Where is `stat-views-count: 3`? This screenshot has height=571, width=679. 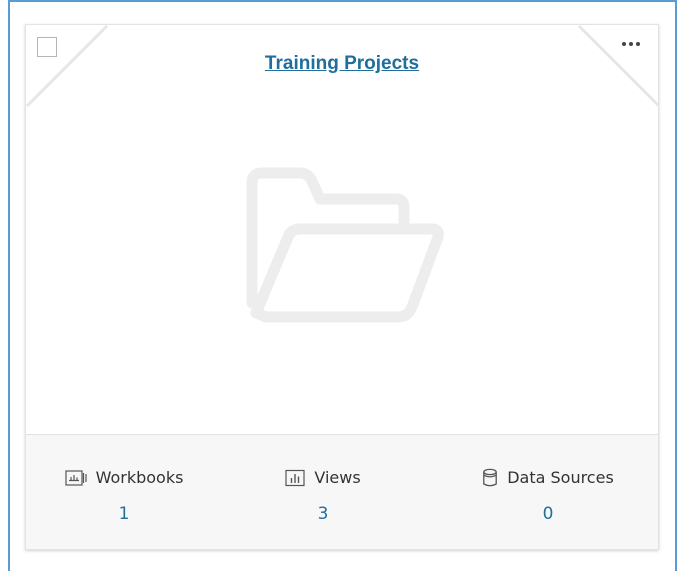 stat-views-count: 3 is located at coordinates (323, 514).